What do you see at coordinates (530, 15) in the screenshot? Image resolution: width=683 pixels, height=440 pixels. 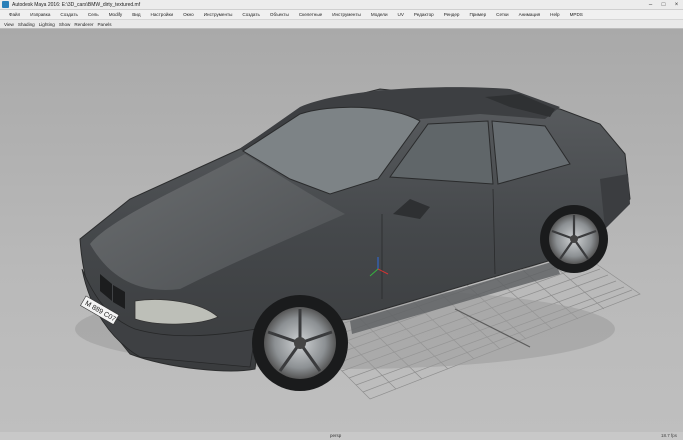 I see `menu-item: Анимация` at bounding box center [530, 15].